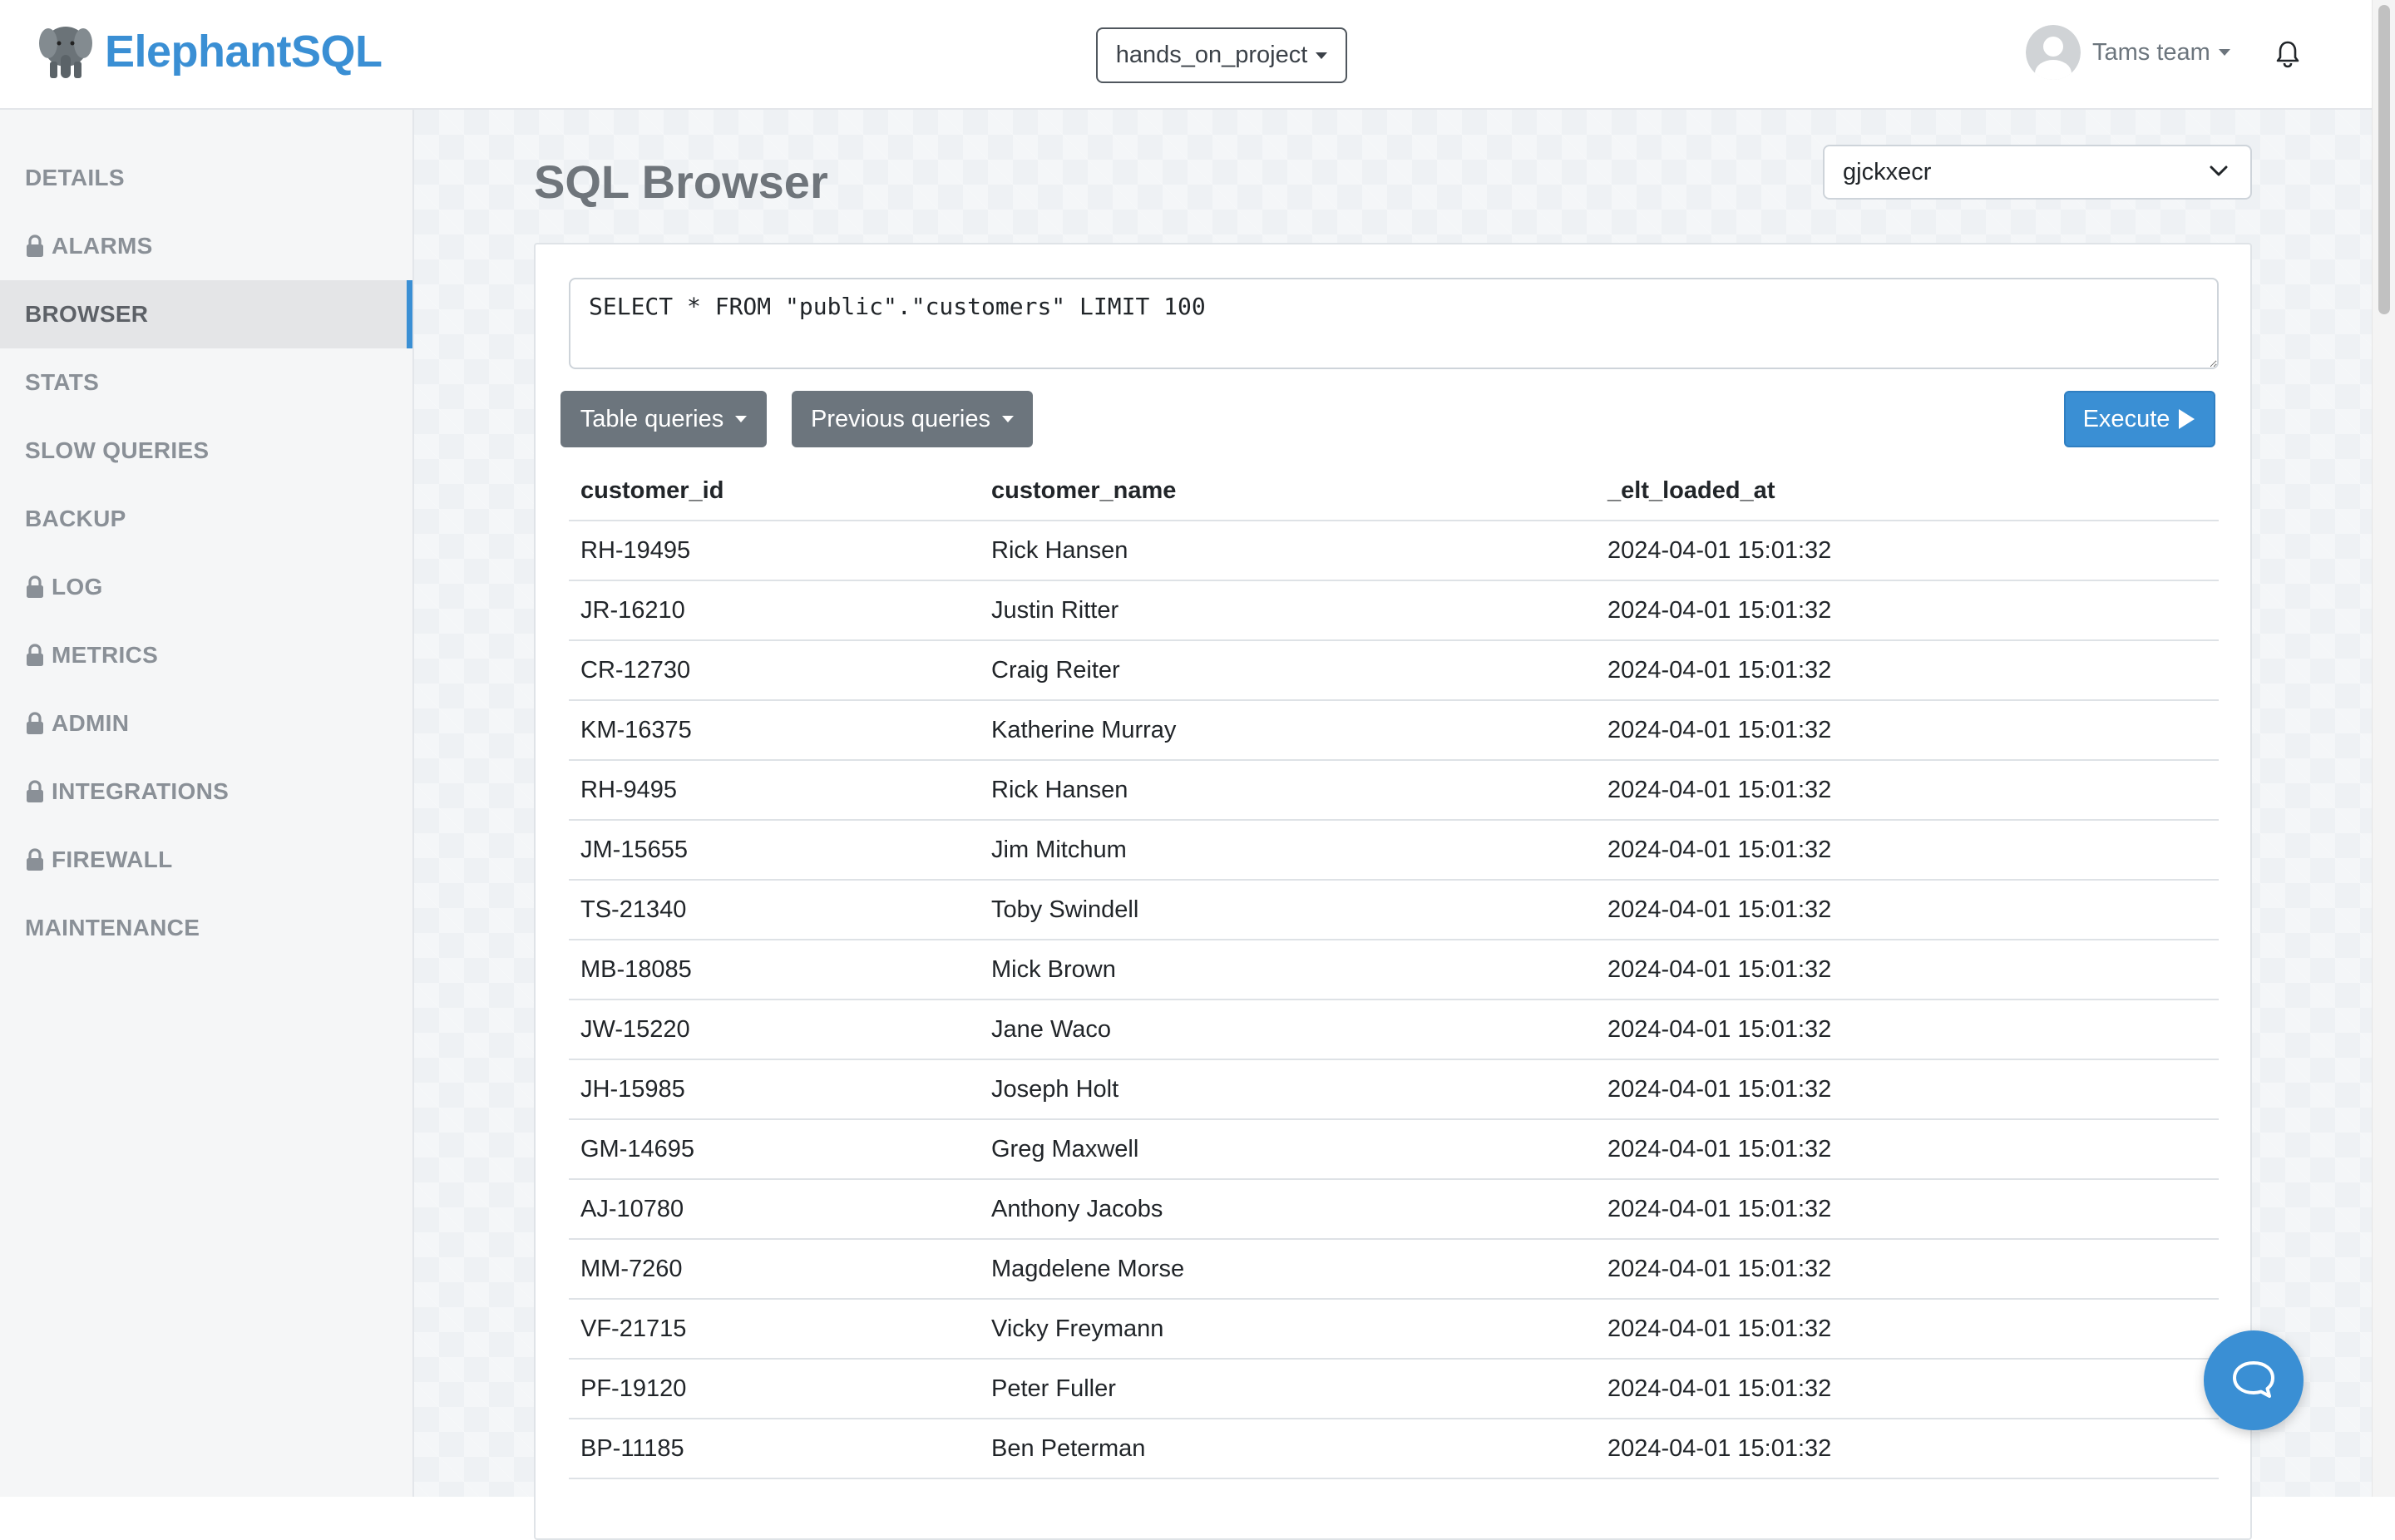 The height and width of the screenshot is (1540, 2395). What do you see at coordinates (1288, 1149) in the screenshot?
I see `table-cell: Greg Maxwell` at bounding box center [1288, 1149].